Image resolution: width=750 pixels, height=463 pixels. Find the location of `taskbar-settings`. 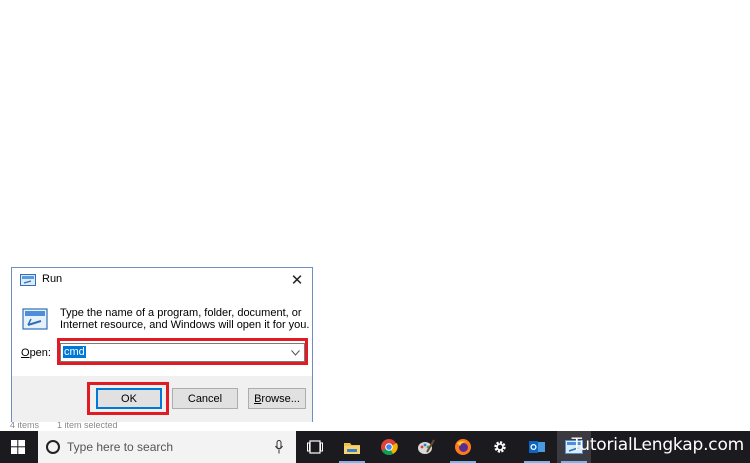

taskbar-settings is located at coordinates (500, 447).